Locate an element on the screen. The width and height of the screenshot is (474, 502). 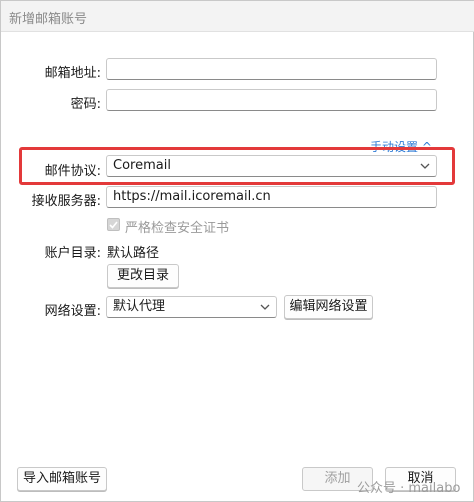
password-label: 密码: is located at coordinates (85, 104).